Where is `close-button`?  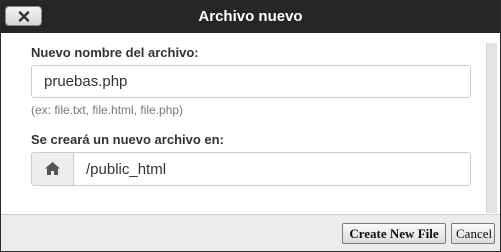
close-button is located at coordinates (23, 16).